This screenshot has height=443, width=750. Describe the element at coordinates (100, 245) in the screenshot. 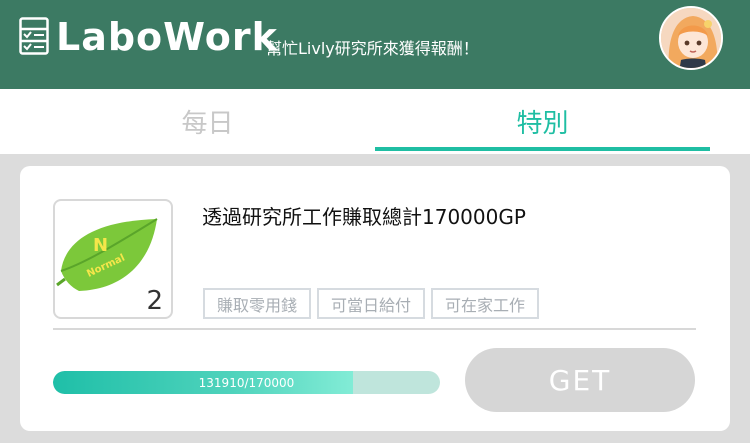

I see `thumb-letter: N` at that location.